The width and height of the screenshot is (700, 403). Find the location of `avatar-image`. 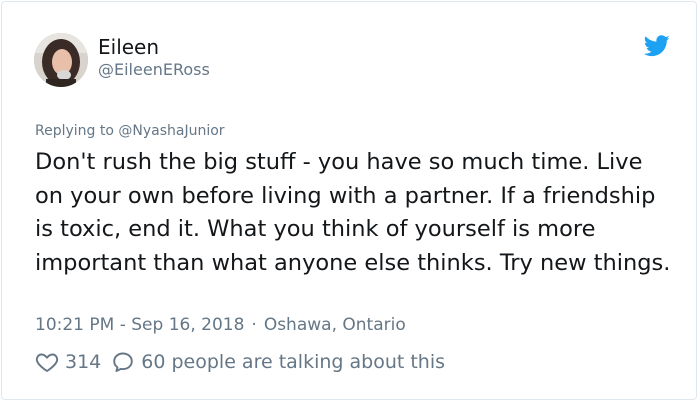

avatar-image is located at coordinates (61, 60).